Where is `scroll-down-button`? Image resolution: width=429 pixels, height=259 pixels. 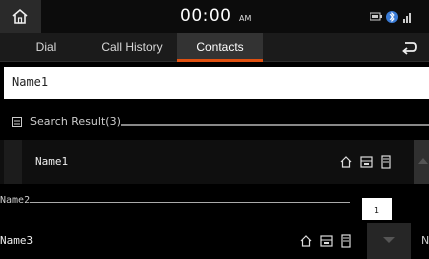
scroll-down-button is located at coordinates (389, 241).